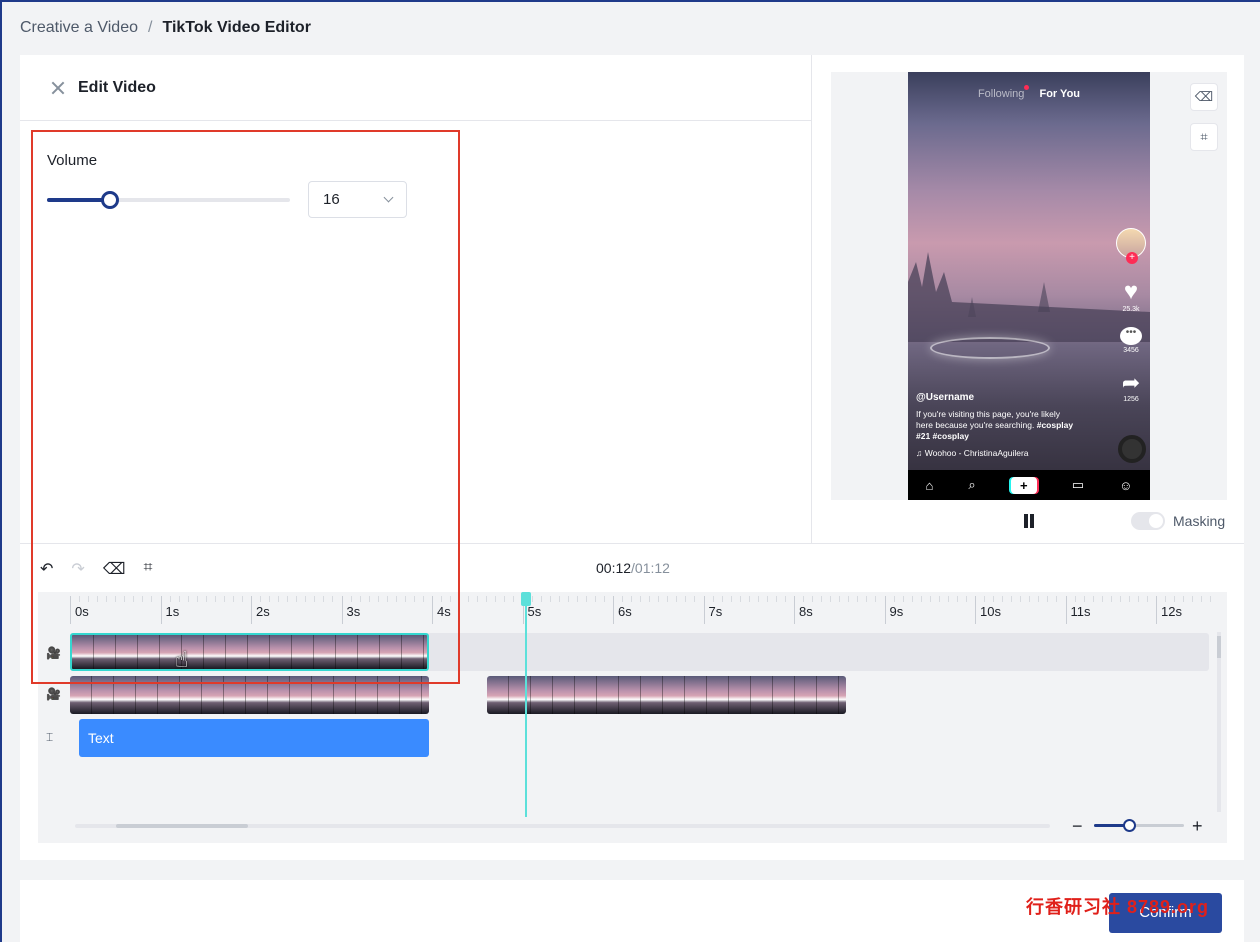  Describe the element at coordinates (1077, 826) in the screenshot. I see `zoom-out-button: −` at that location.